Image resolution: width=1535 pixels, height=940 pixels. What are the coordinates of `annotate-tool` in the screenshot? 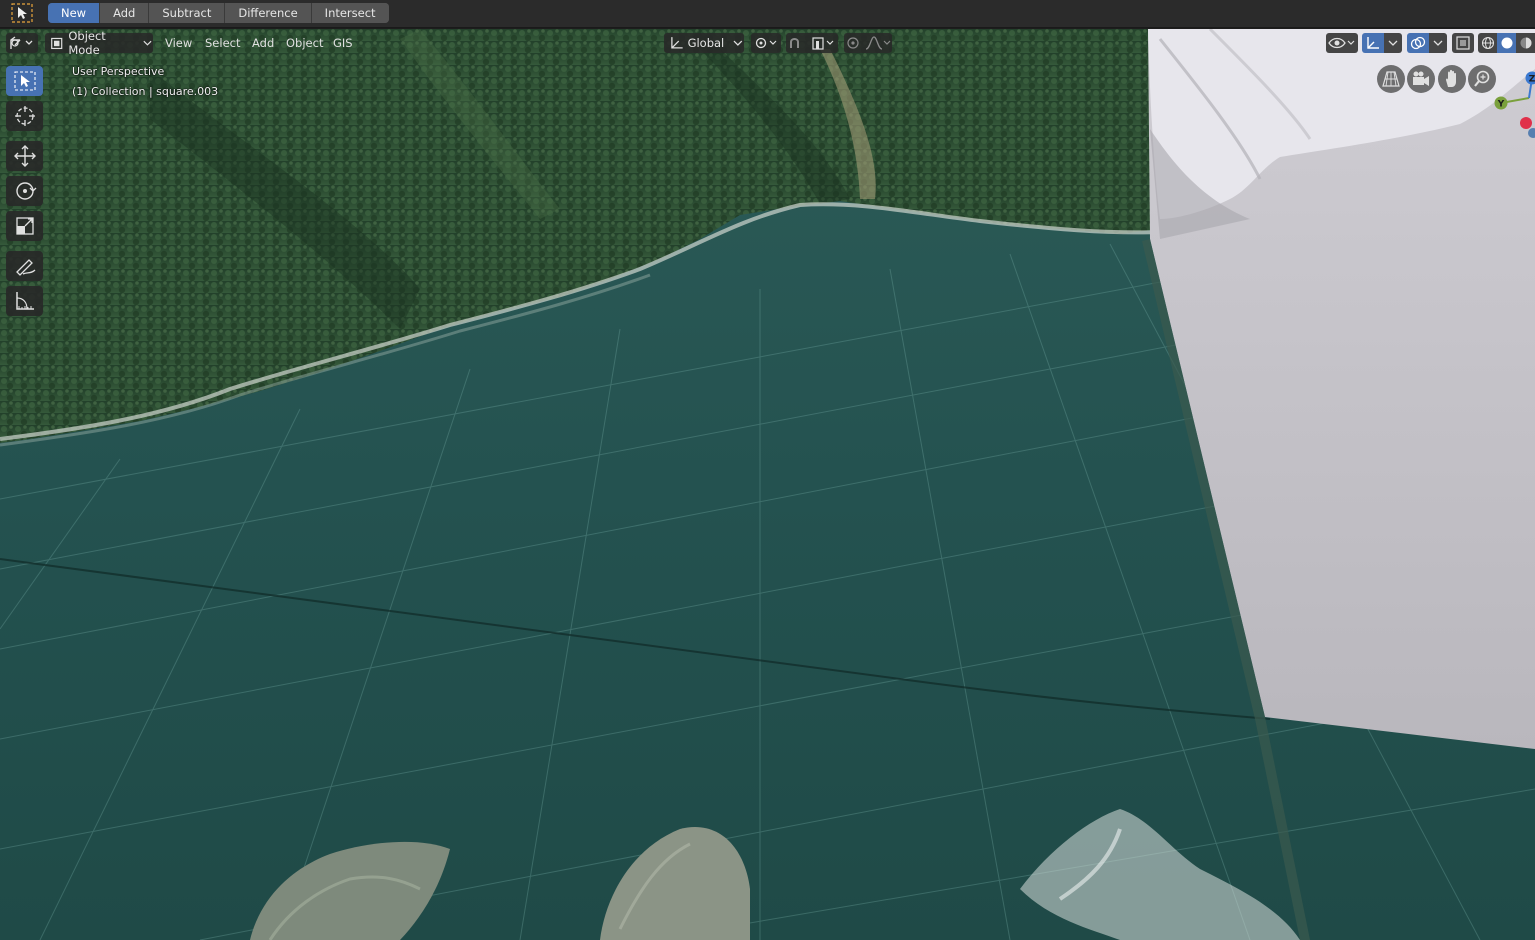 It's located at (24, 266).